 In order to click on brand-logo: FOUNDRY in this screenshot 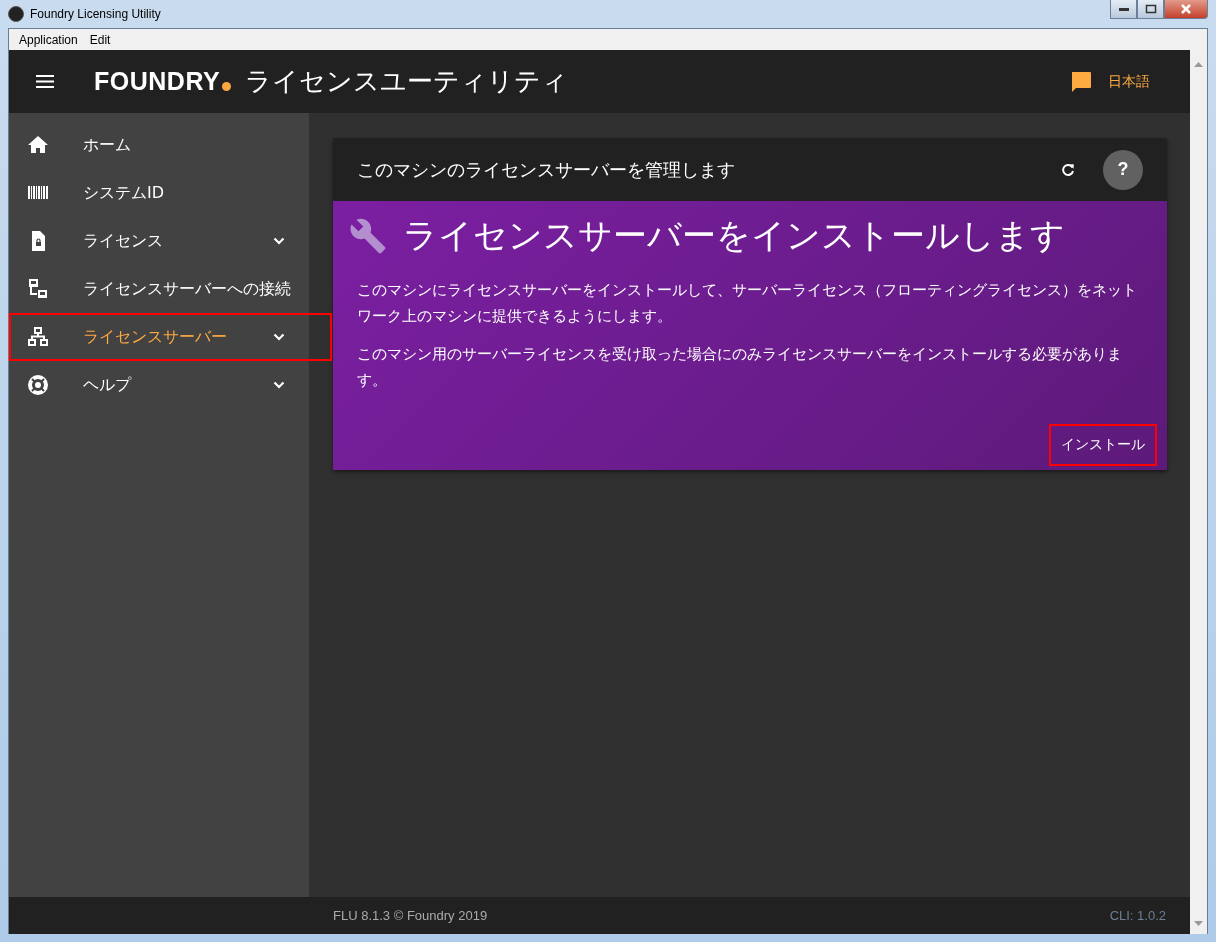, I will do `click(157, 81)`.